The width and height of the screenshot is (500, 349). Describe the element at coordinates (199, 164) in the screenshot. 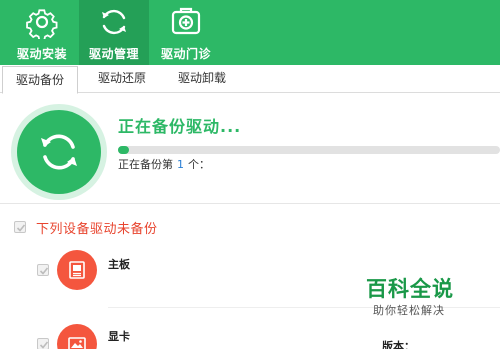

I see `progress-suffix: 个：` at that location.